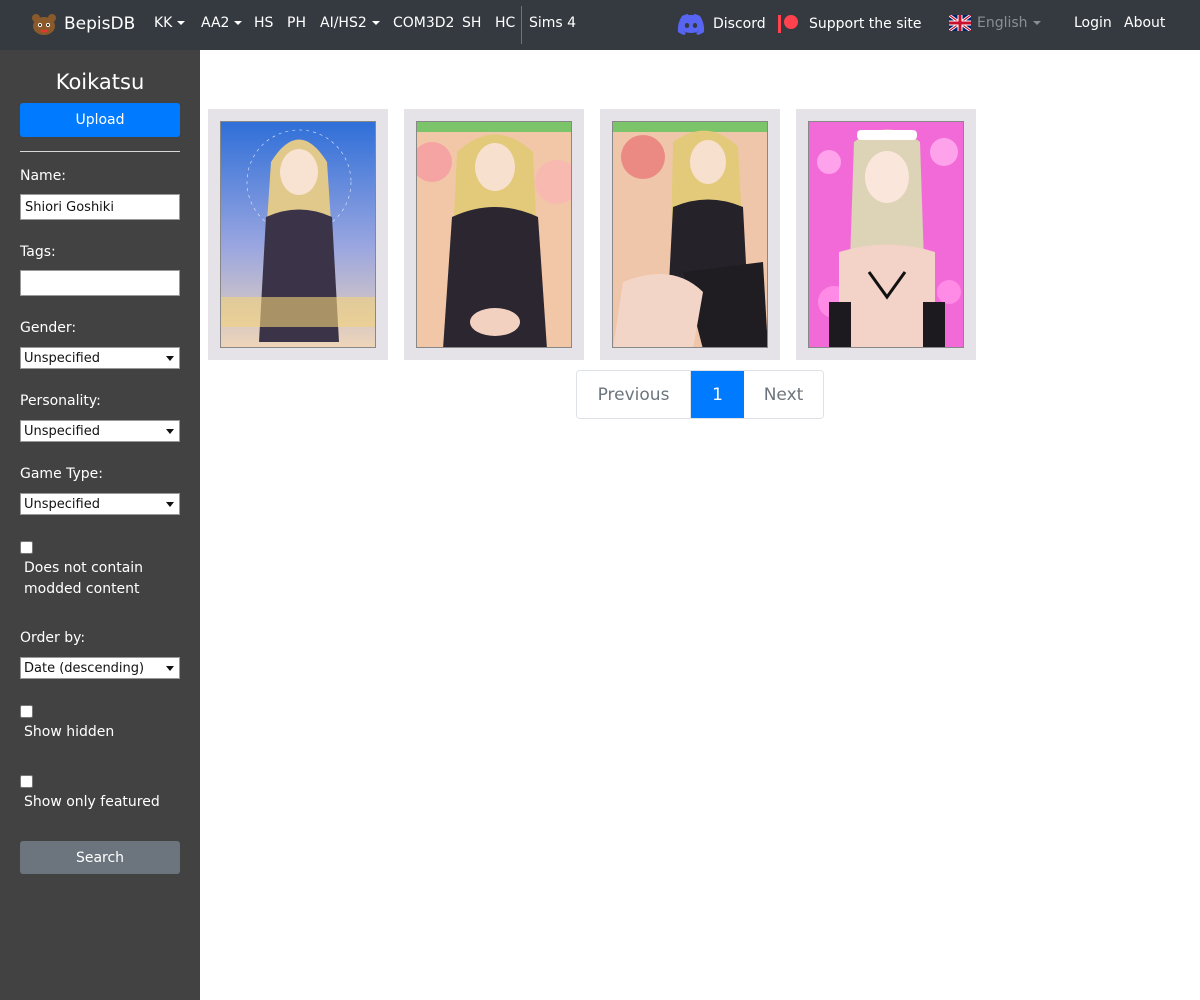 This screenshot has width=1200, height=1000. I want to click on name-input, so click(100, 207).